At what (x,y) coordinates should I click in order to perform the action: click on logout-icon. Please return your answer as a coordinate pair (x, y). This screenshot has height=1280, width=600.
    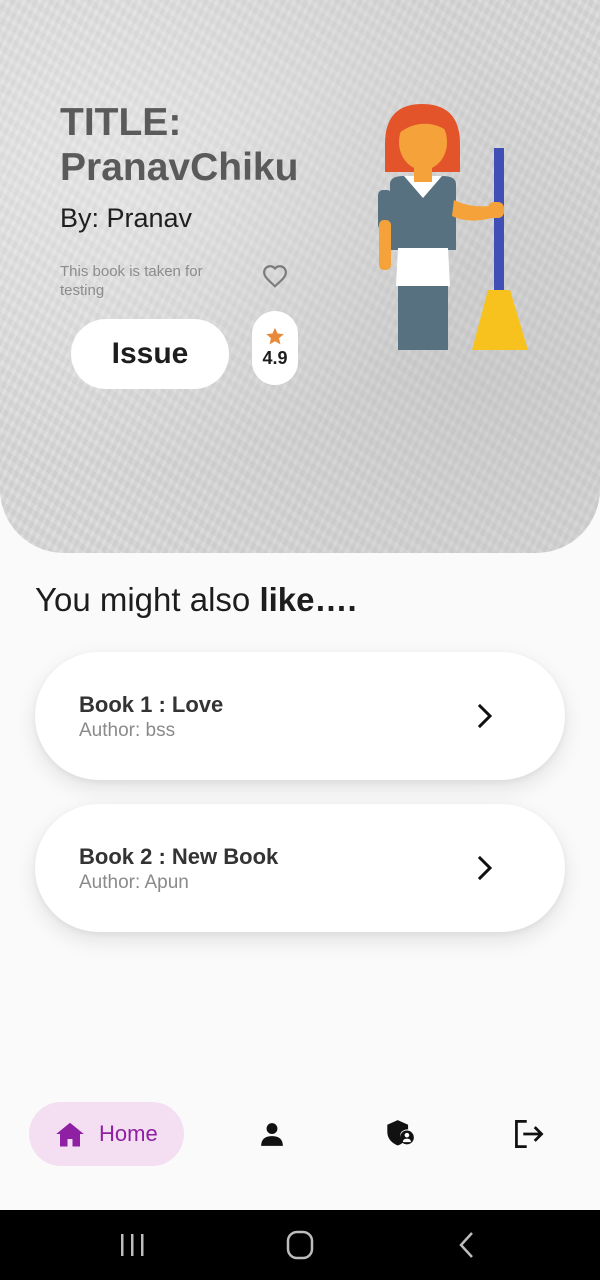
    Looking at the image, I should click on (529, 1134).